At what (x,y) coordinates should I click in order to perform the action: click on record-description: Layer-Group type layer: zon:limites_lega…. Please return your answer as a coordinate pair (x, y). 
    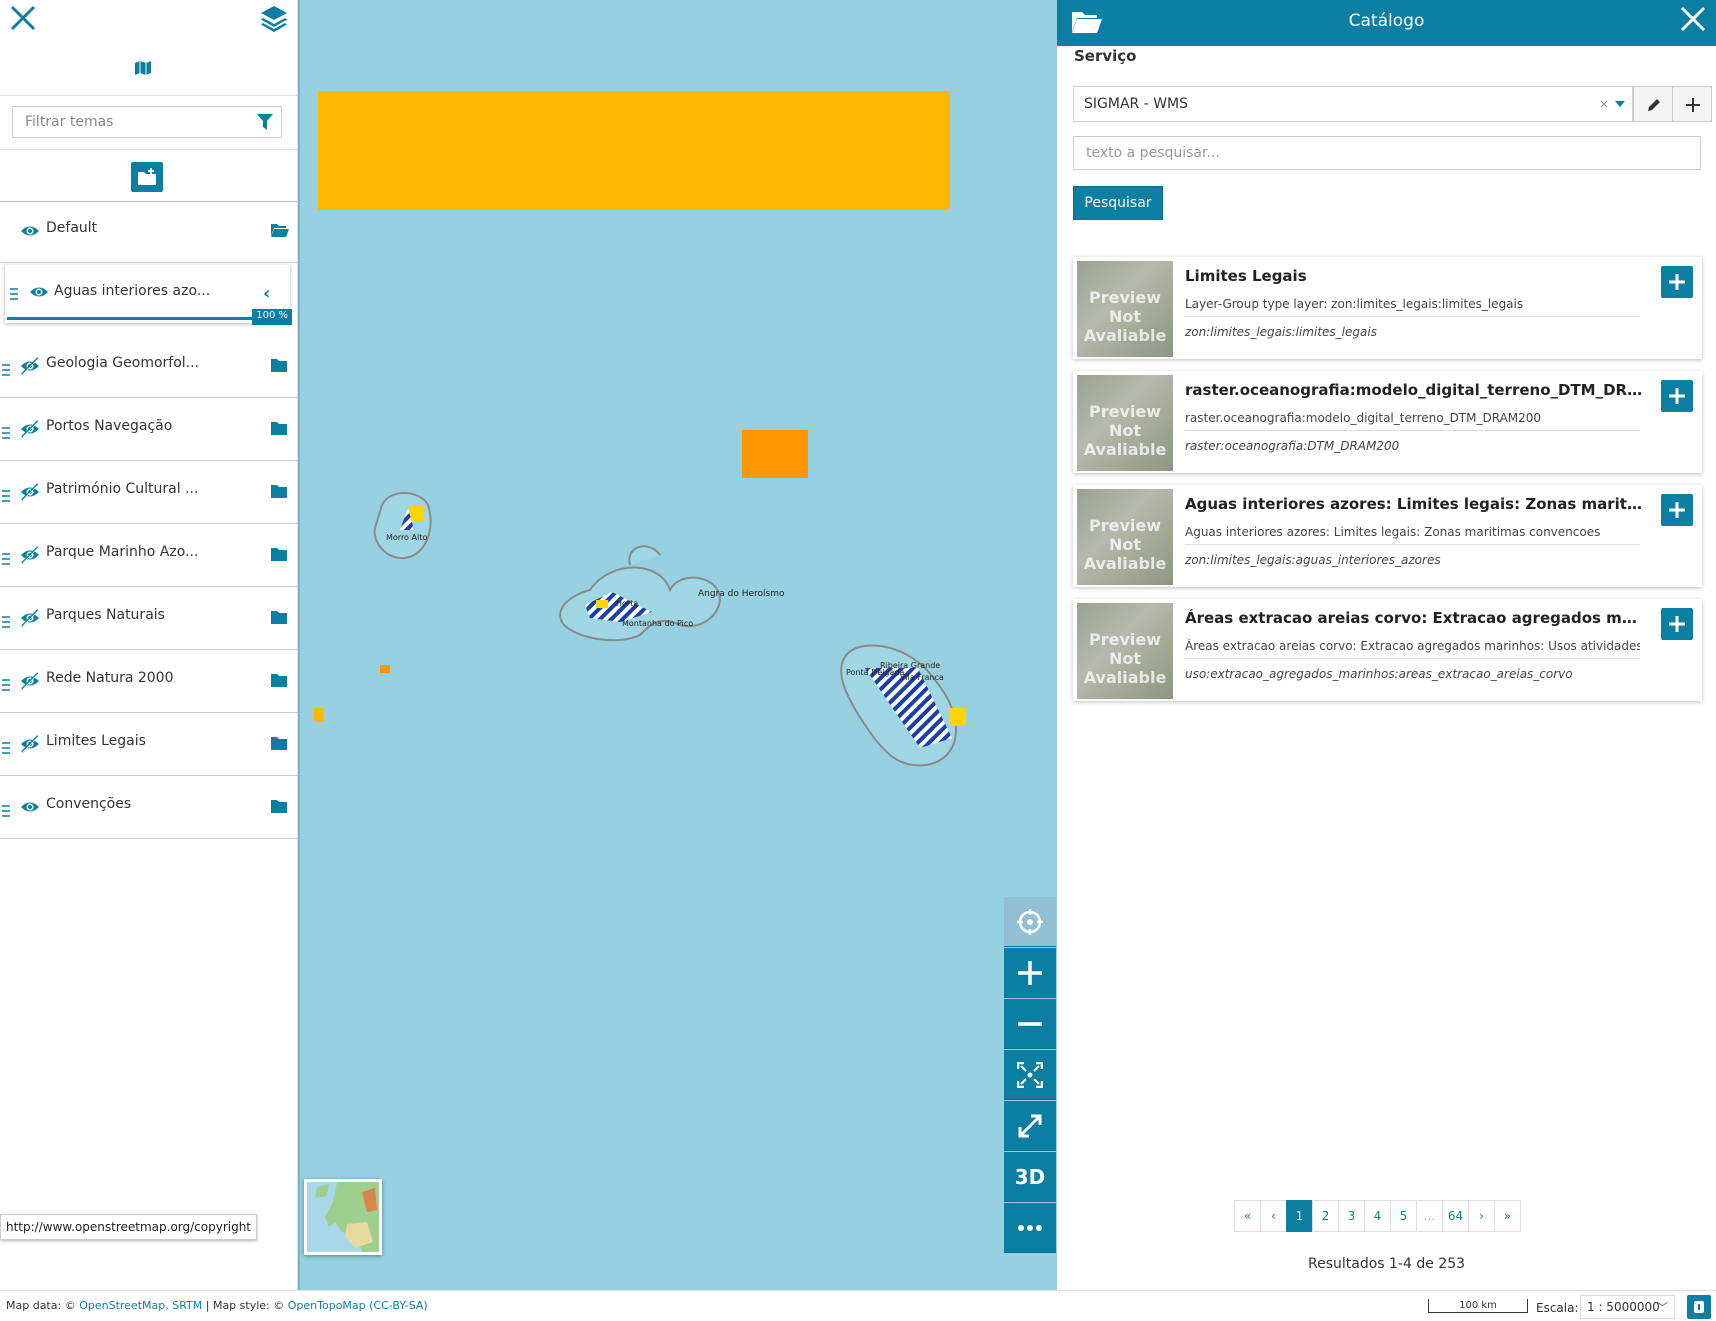
    Looking at the image, I should click on (1412, 307).